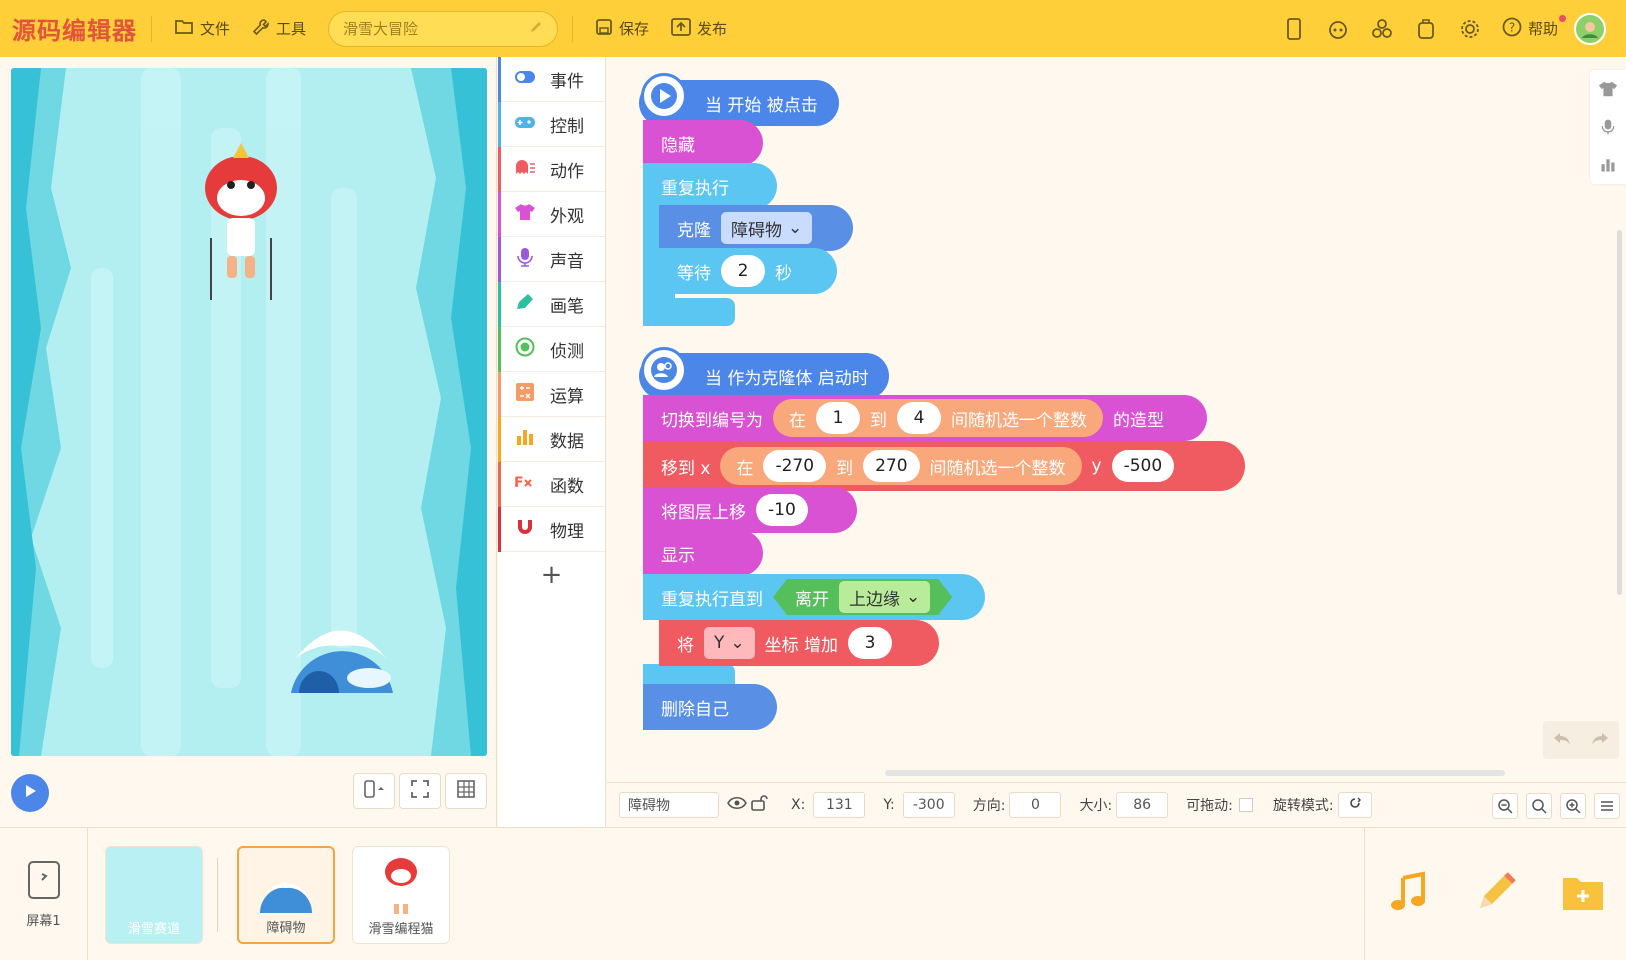 The image size is (1626, 960). Describe the element at coordinates (551, 79) in the screenshot. I see `category-events: 事件` at that location.